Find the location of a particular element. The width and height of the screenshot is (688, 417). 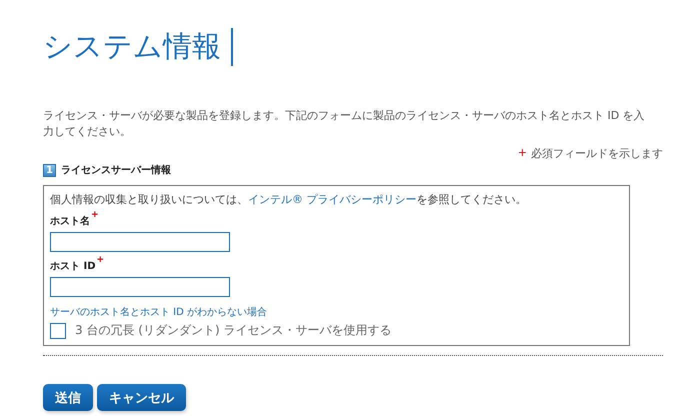

help-link: サーバのホスト名とホスト ID がわからない場合 is located at coordinates (336, 312).